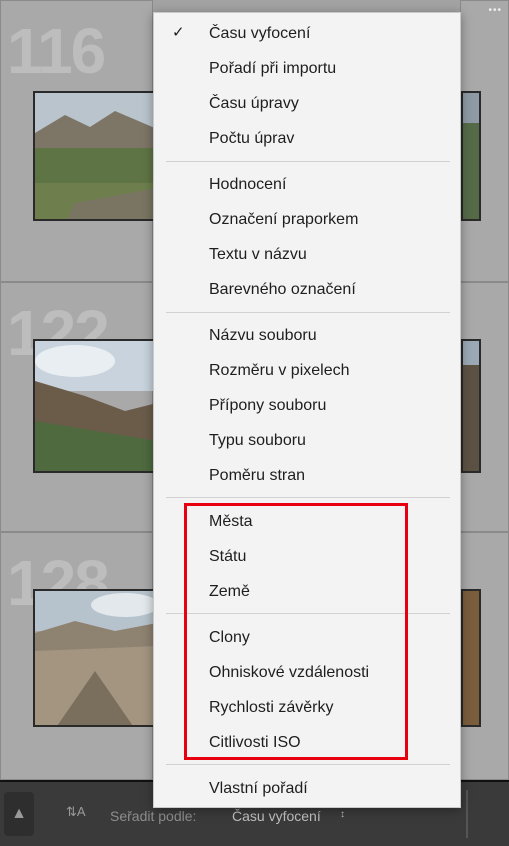 Image resolution: width=509 pixels, height=846 pixels. I want to click on menu-item-pixel-size: Rozměru v pixelech, so click(279, 371).